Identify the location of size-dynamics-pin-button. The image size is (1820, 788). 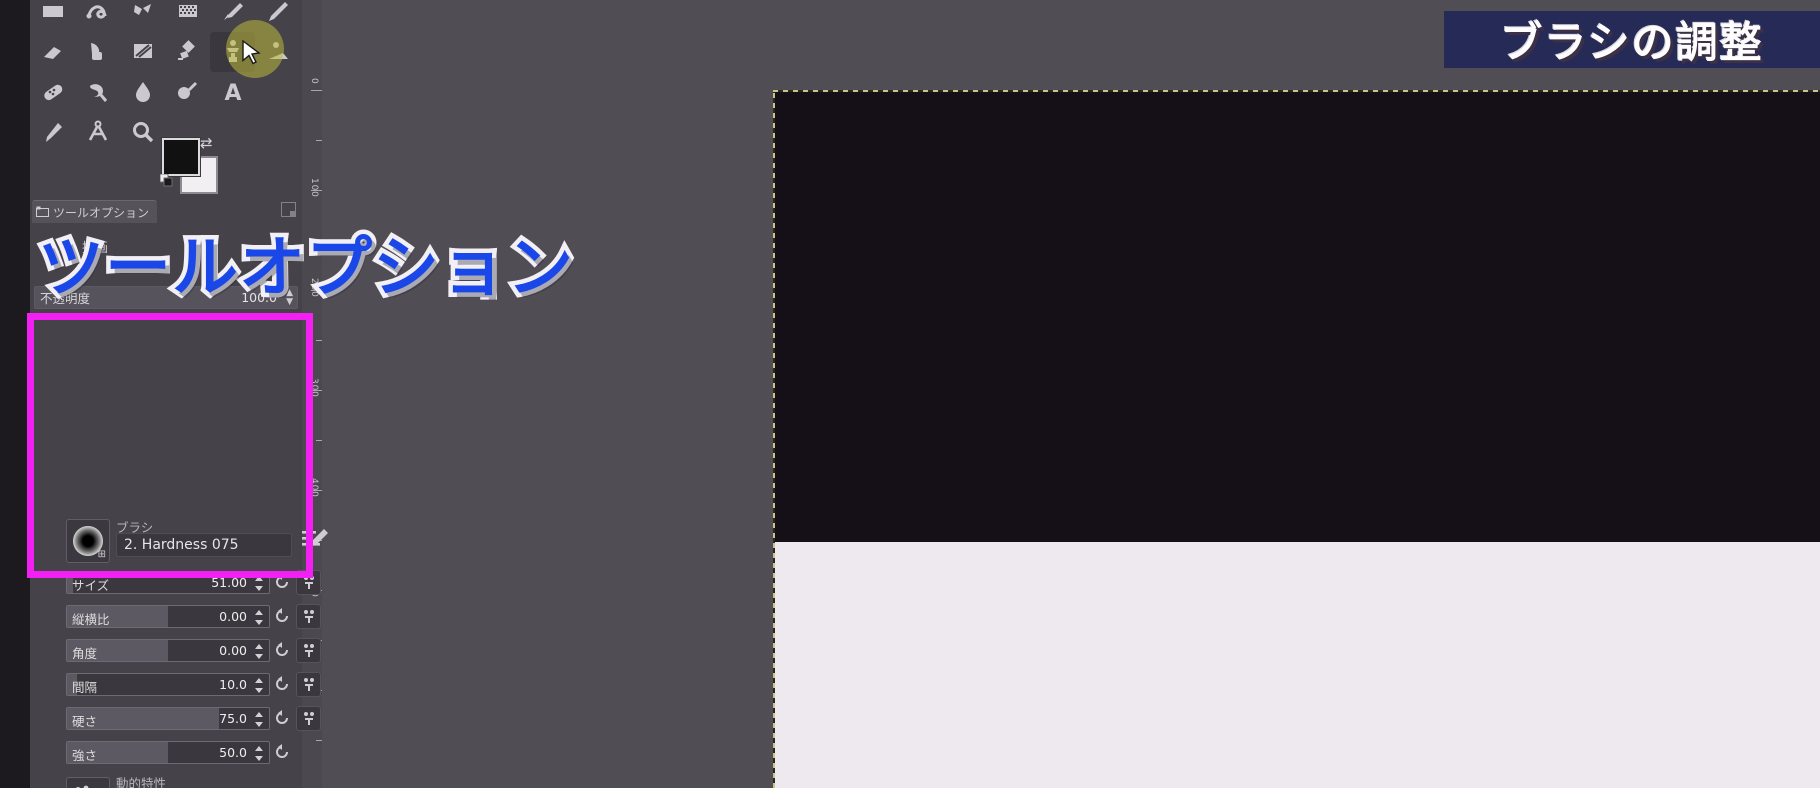
(308, 582).